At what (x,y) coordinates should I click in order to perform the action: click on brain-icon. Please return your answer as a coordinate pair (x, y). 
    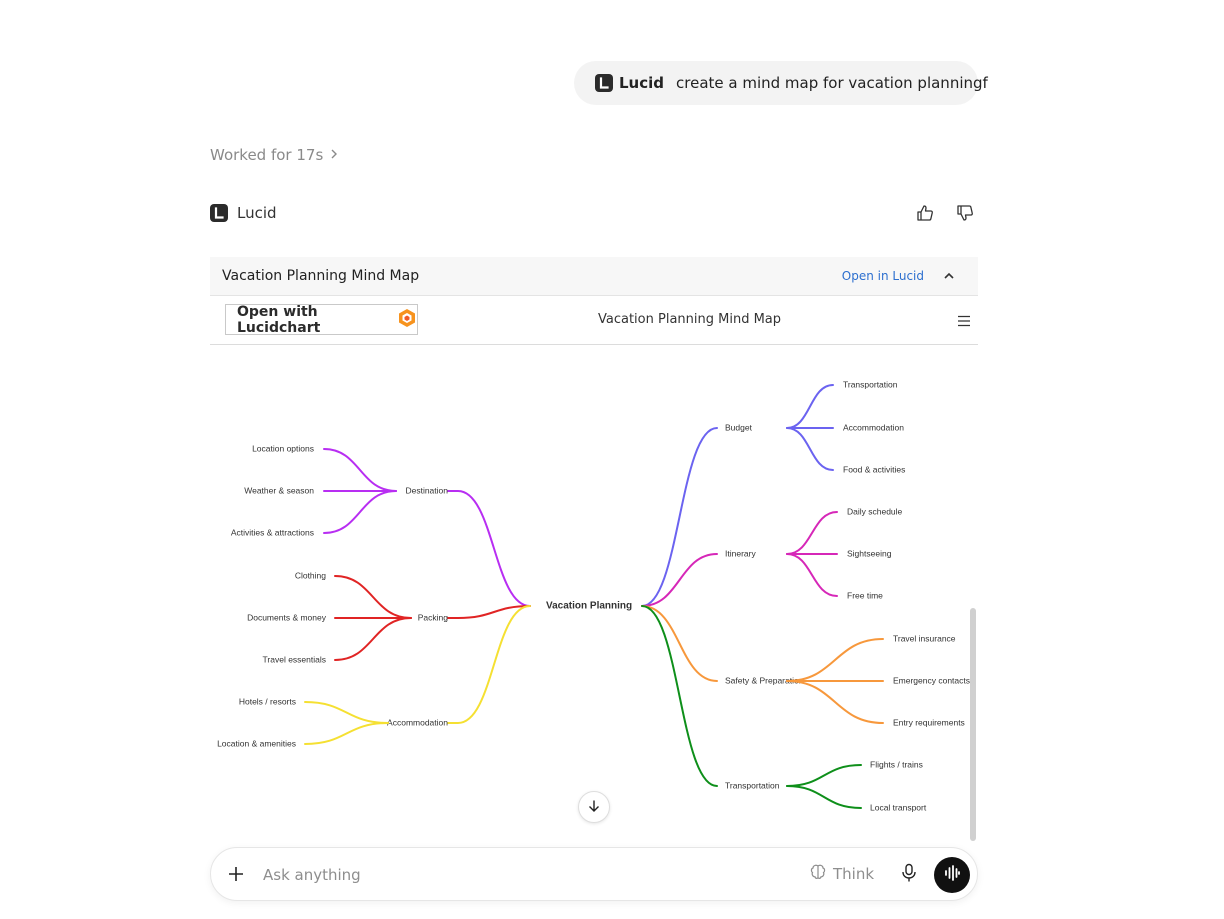
    Looking at the image, I should click on (818, 874).